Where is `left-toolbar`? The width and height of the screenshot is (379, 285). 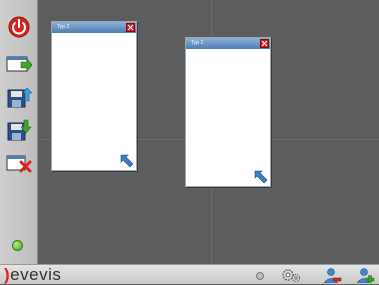 left-toolbar is located at coordinates (19, 132).